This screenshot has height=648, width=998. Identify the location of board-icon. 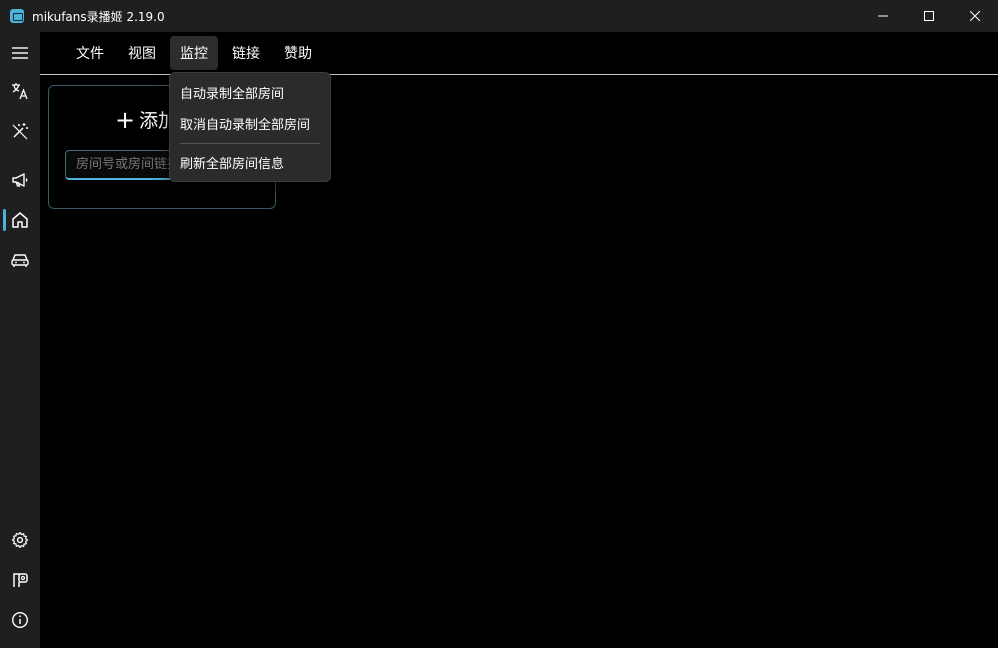
(20, 580).